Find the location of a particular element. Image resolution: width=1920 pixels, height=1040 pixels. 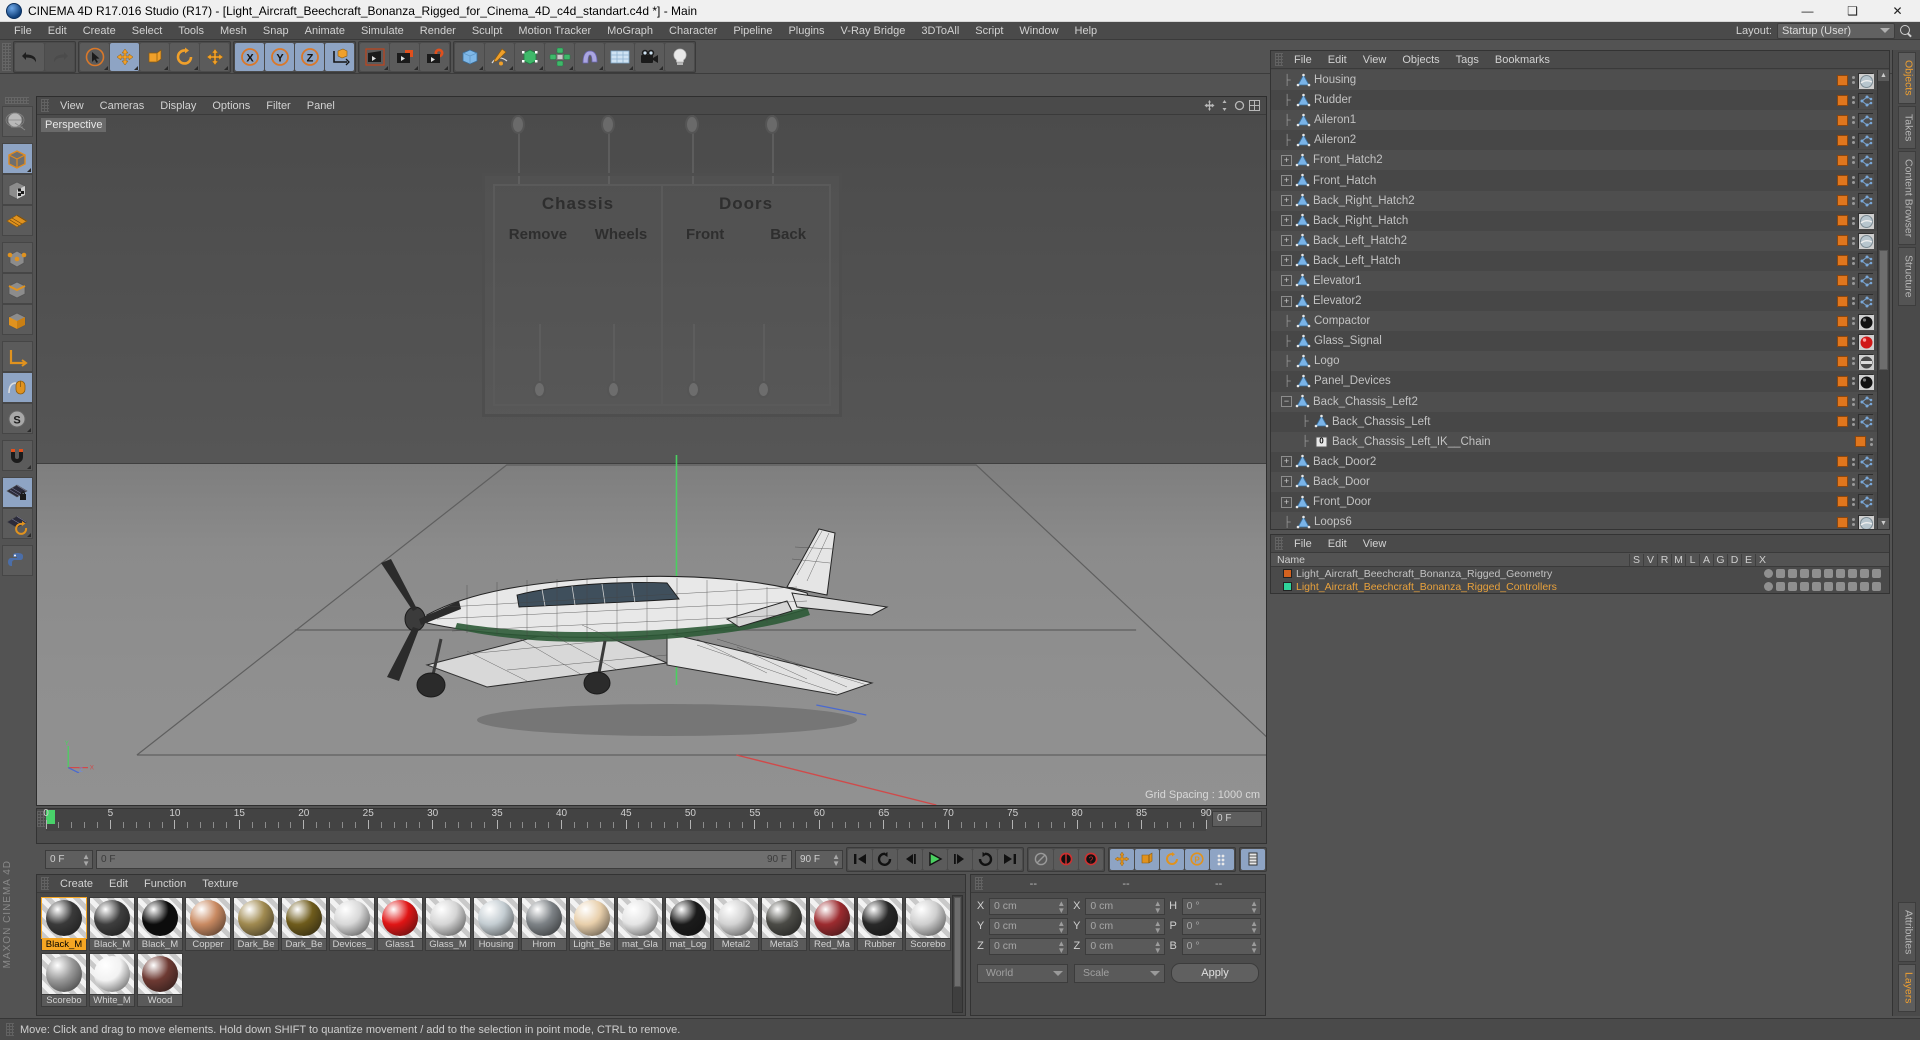

viewport-menu-cameras: Cameras is located at coordinates (122, 106).